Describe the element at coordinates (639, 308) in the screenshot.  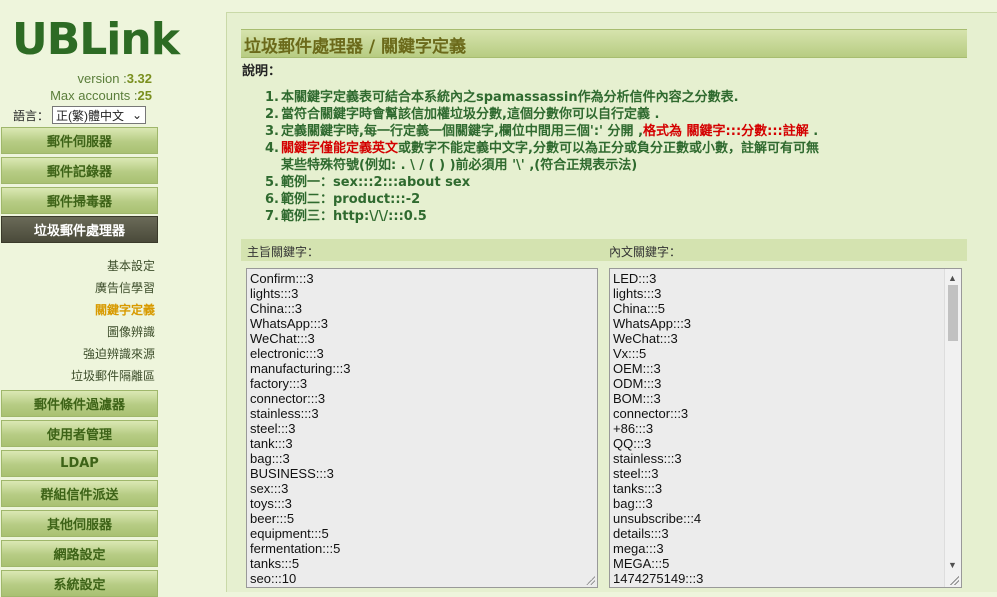
I see `keyword-line: China:::5` at that location.